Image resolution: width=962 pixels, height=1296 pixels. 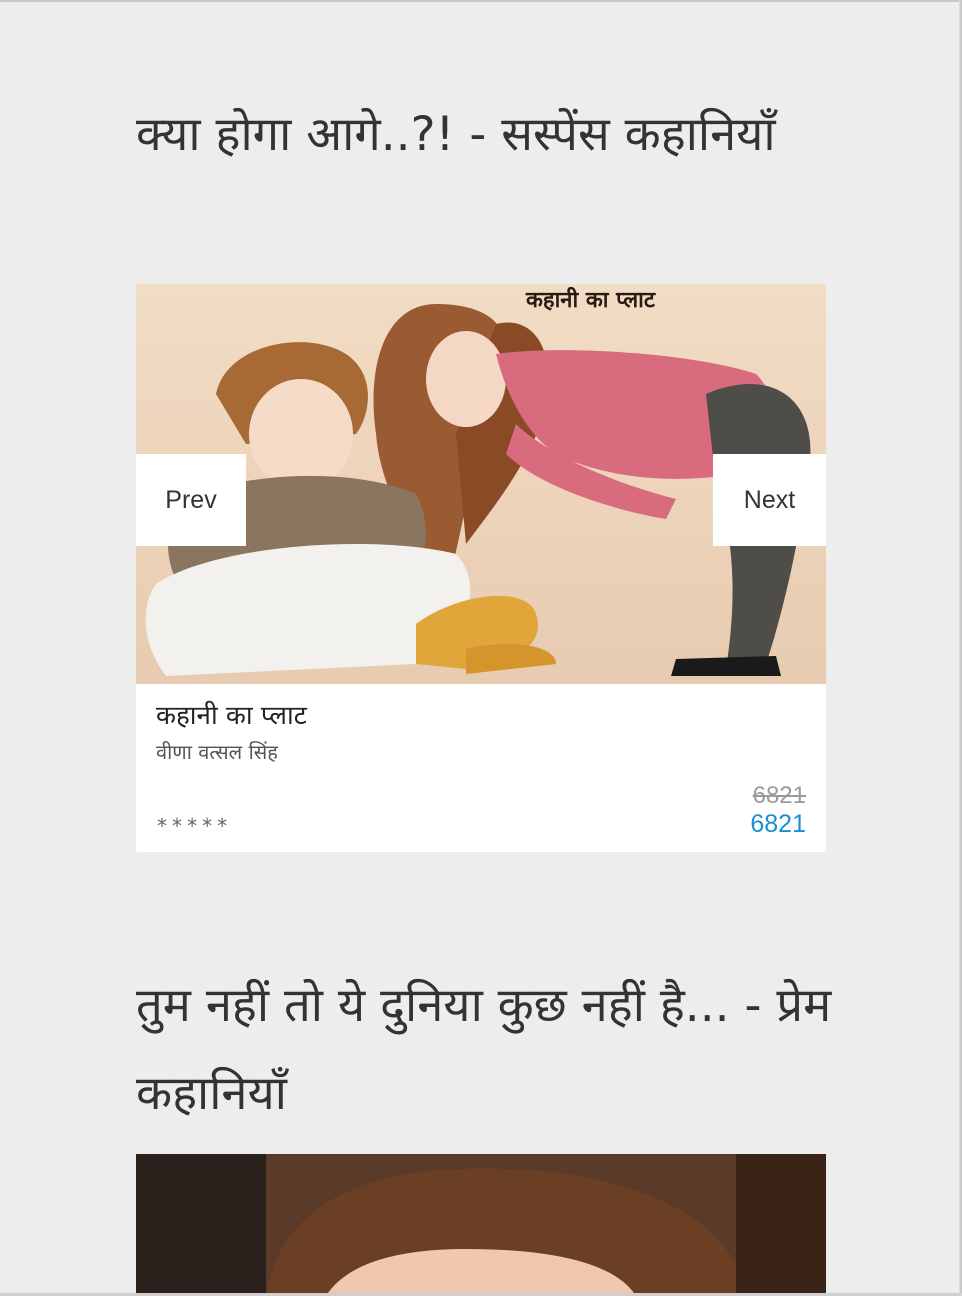 What do you see at coordinates (456, 134) in the screenshot?
I see `section-title-suspense: क्या होगा आगे..?! - सस्पेंस कहानियाँ` at bounding box center [456, 134].